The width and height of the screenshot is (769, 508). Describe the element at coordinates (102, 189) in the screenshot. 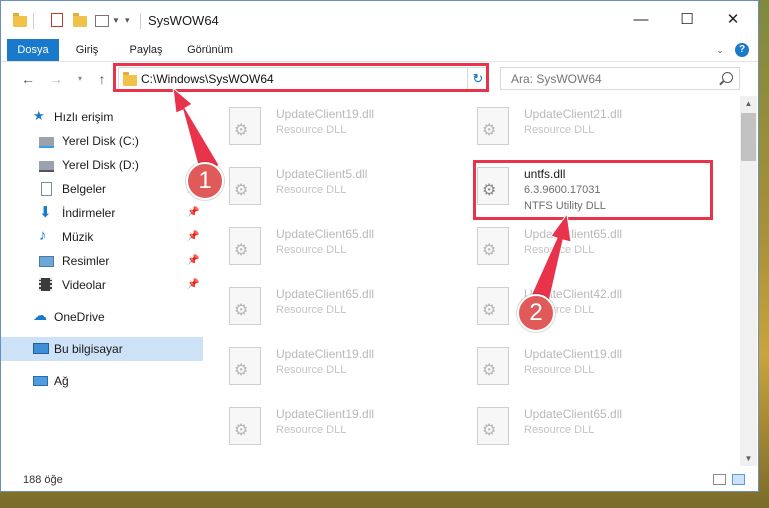

I see `sidebar-item-documents: Belgeler 📌` at that location.